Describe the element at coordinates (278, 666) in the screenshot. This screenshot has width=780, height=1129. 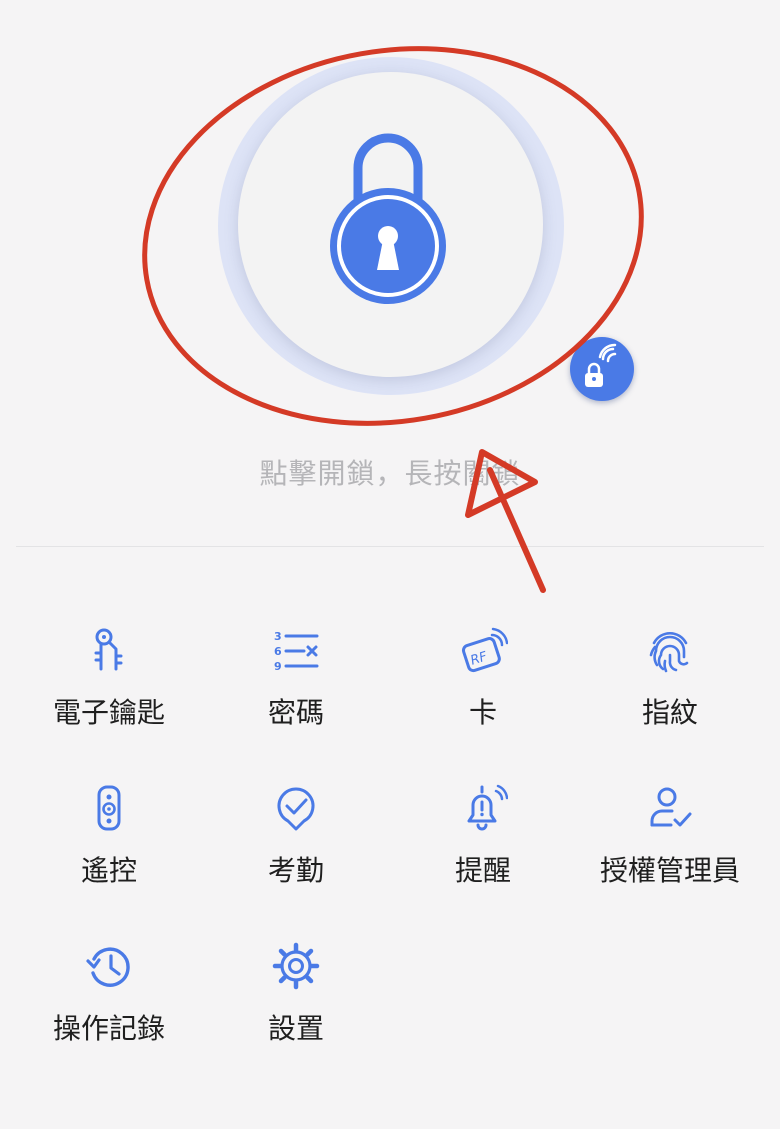
I see `svg-text: 9` at that location.